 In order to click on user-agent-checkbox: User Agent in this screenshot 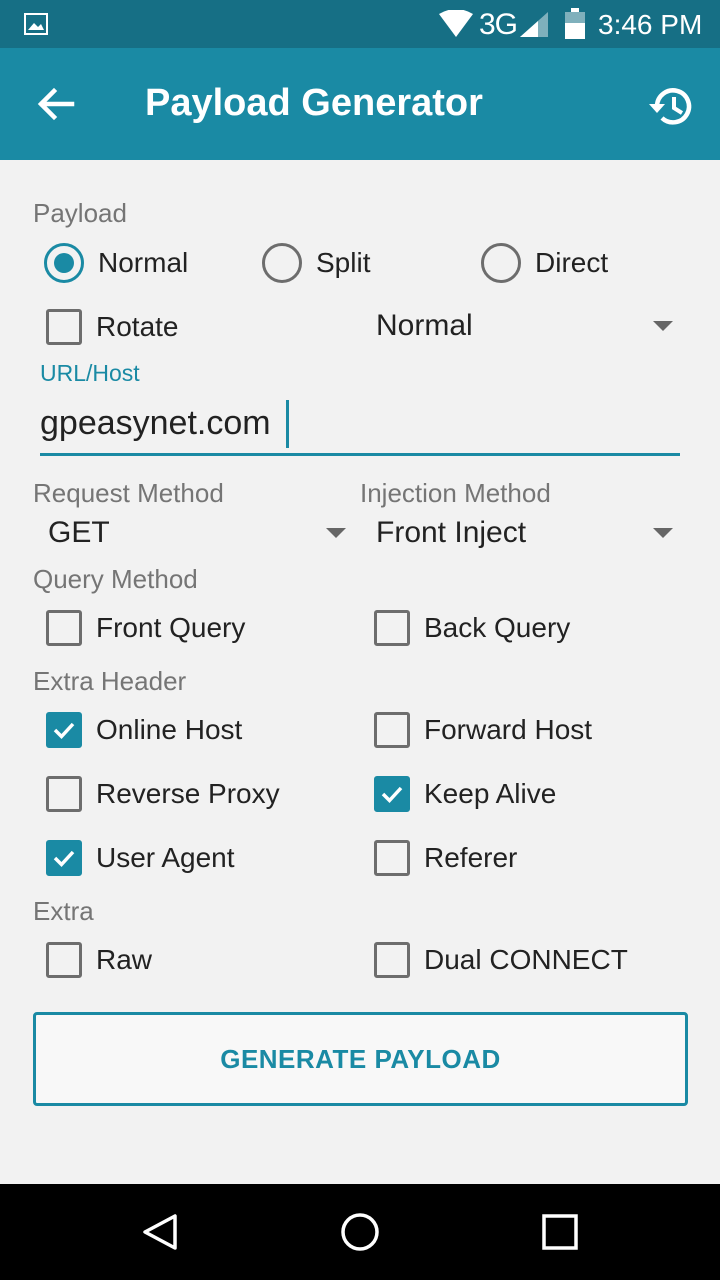, I will do `click(140, 858)`.